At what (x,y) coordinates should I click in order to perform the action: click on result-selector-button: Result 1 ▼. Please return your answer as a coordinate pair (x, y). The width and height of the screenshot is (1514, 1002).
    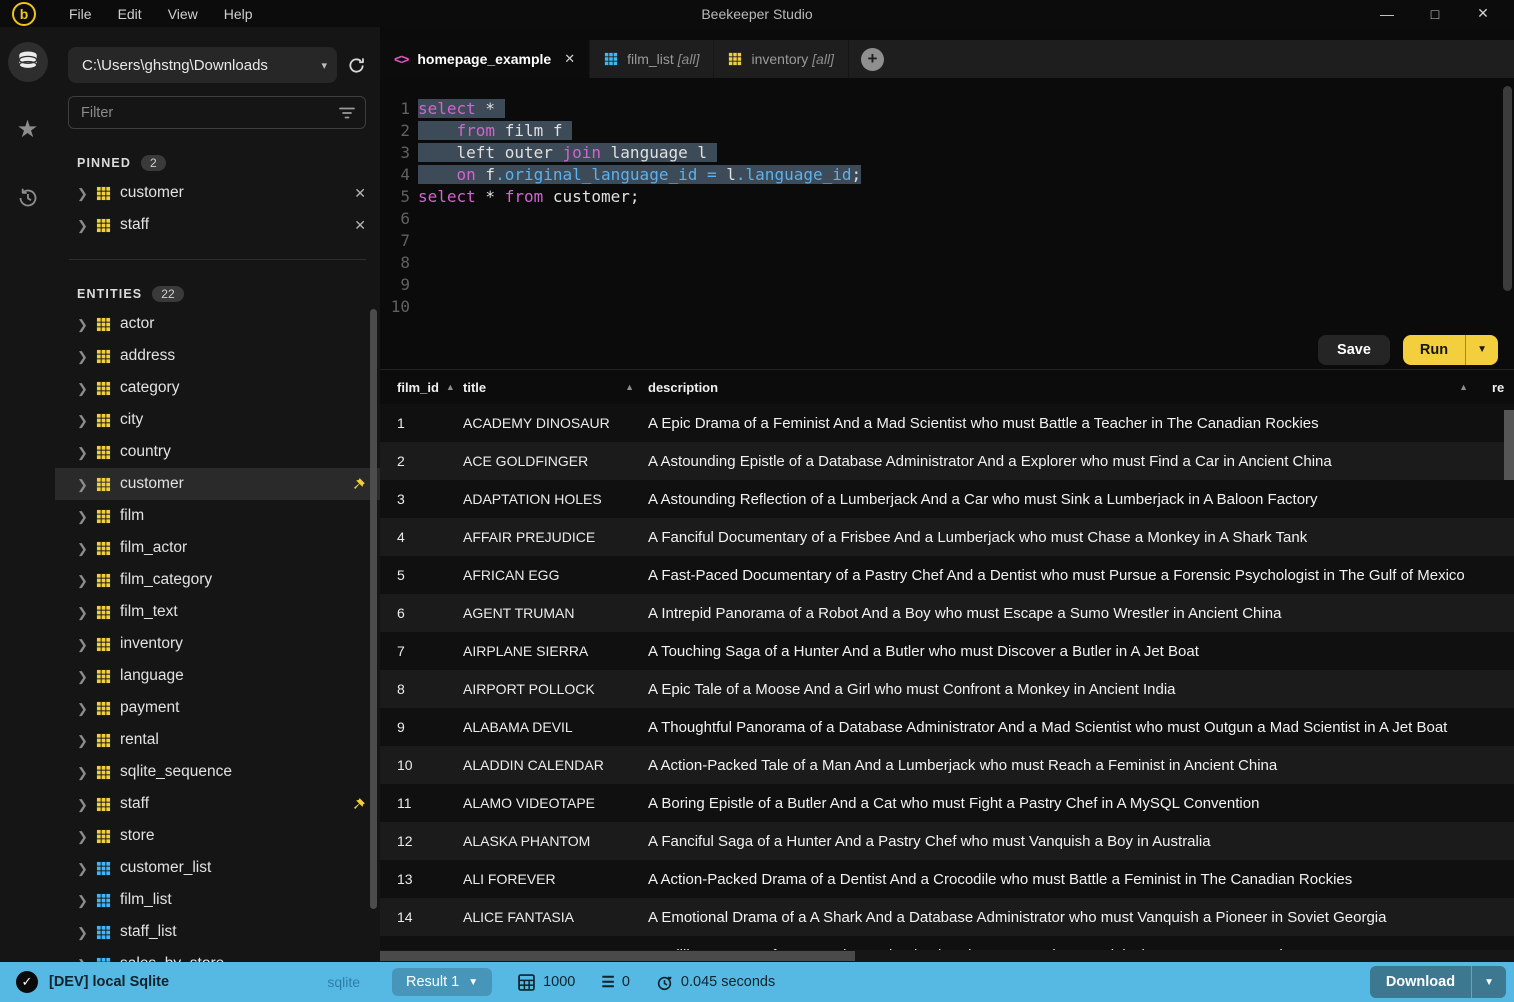
    Looking at the image, I should click on (442, 982).